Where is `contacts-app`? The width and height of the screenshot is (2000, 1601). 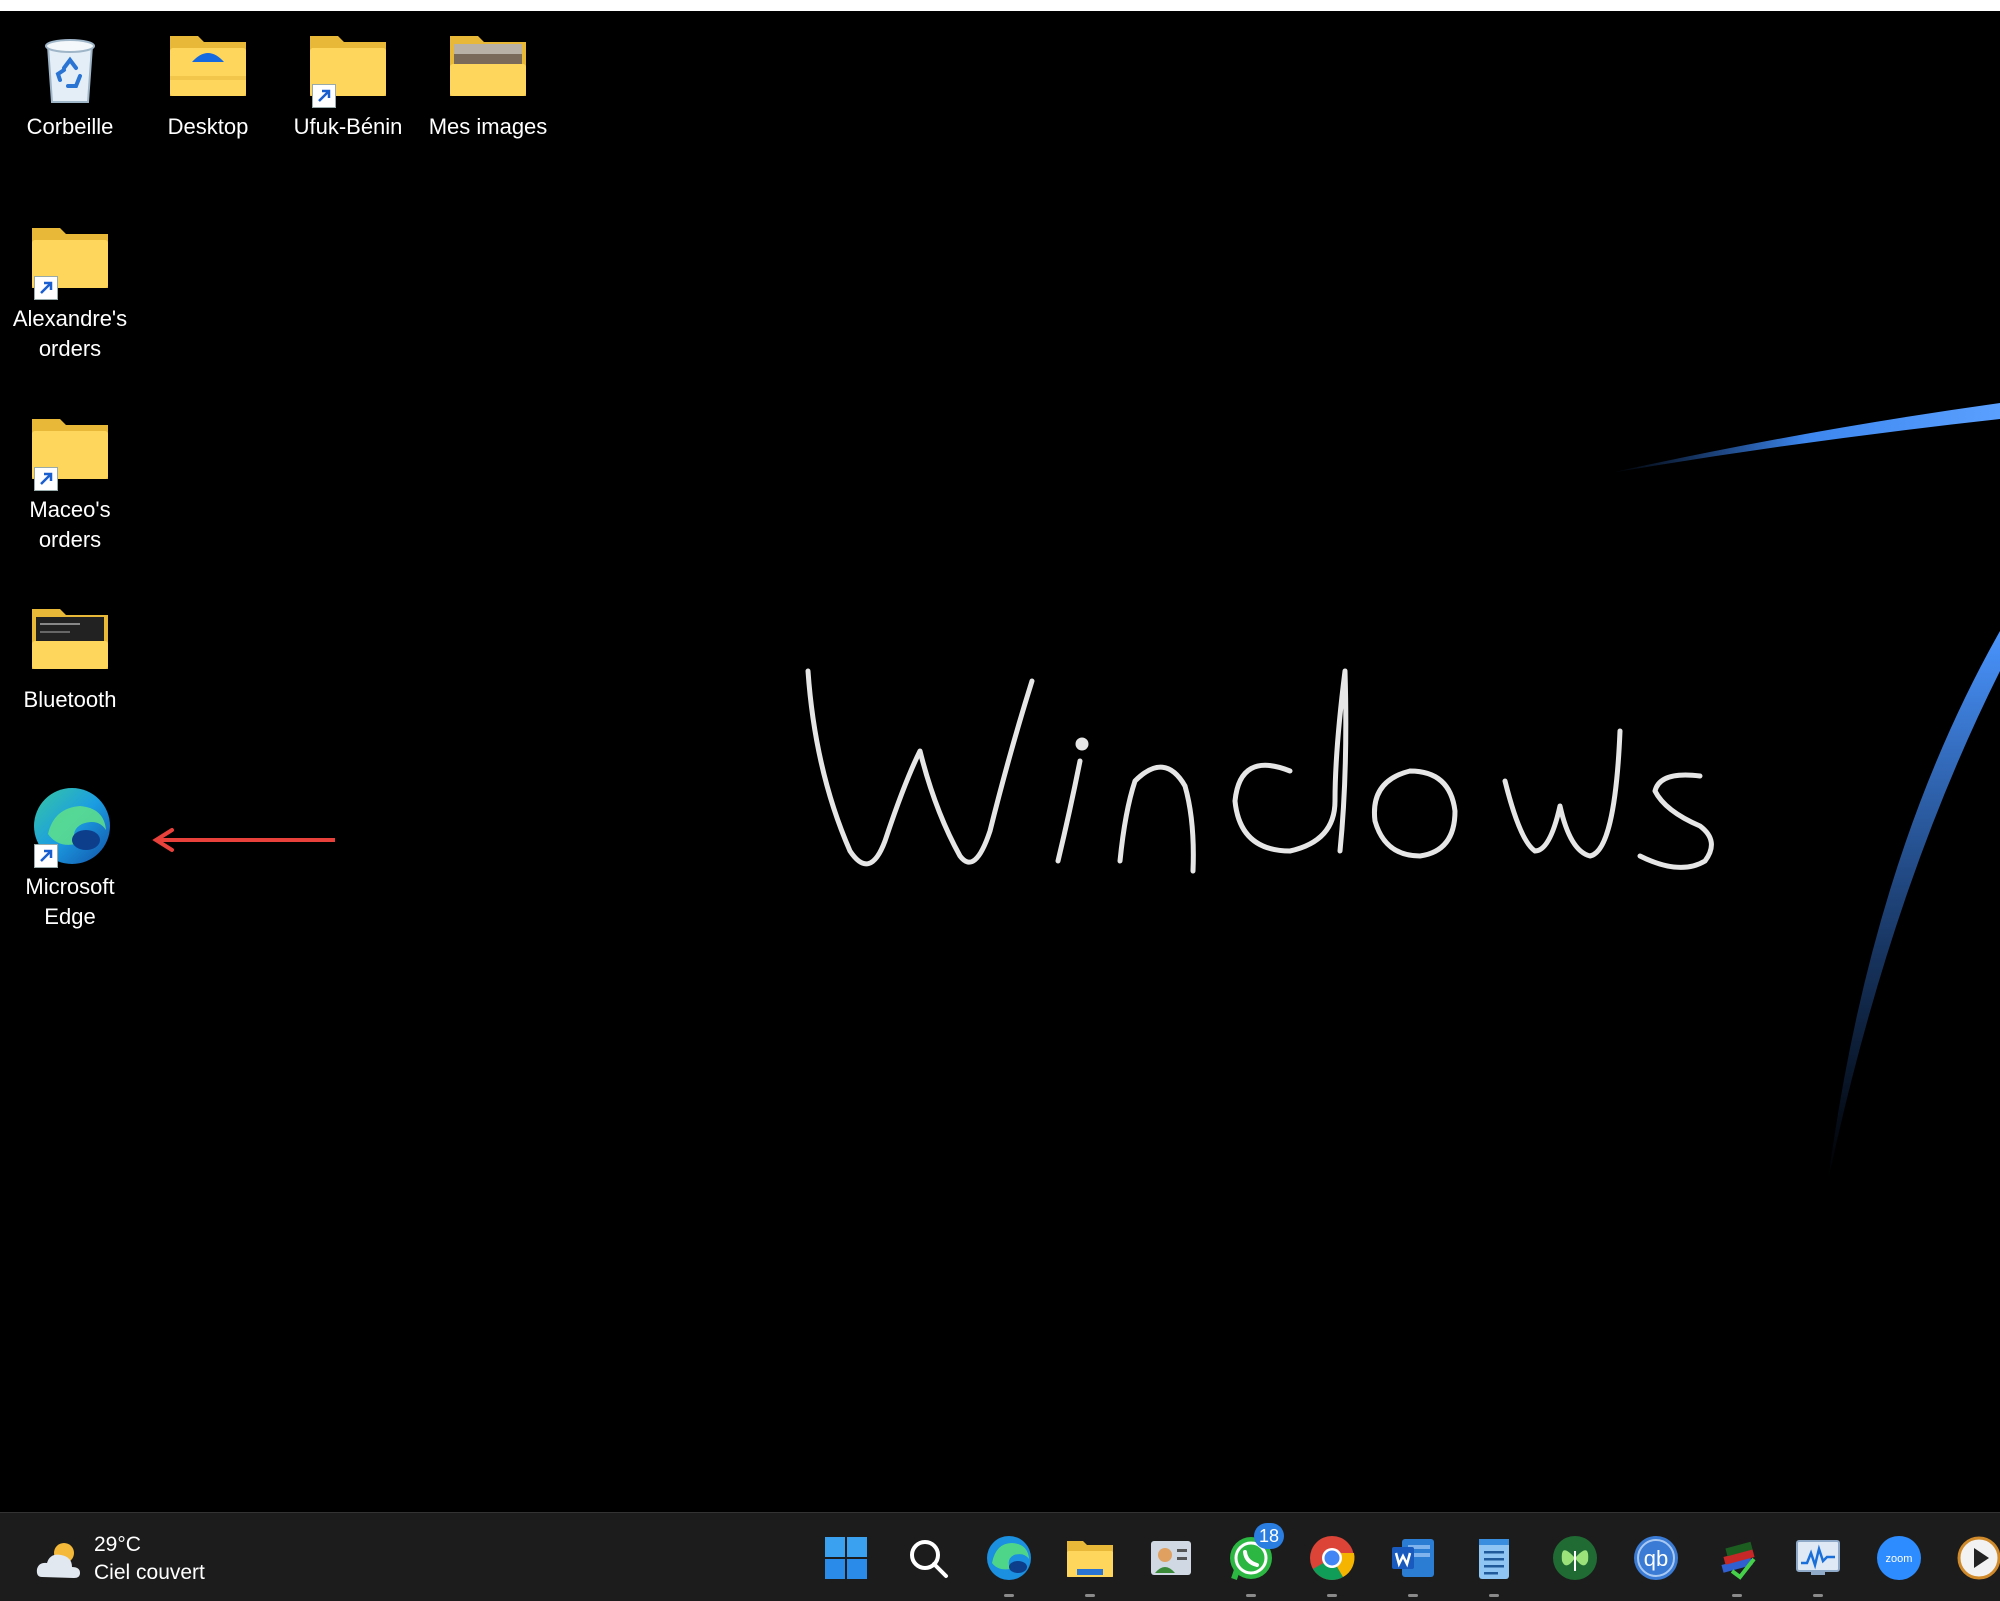
contacts-app is located at coordinates (1170, 1558).